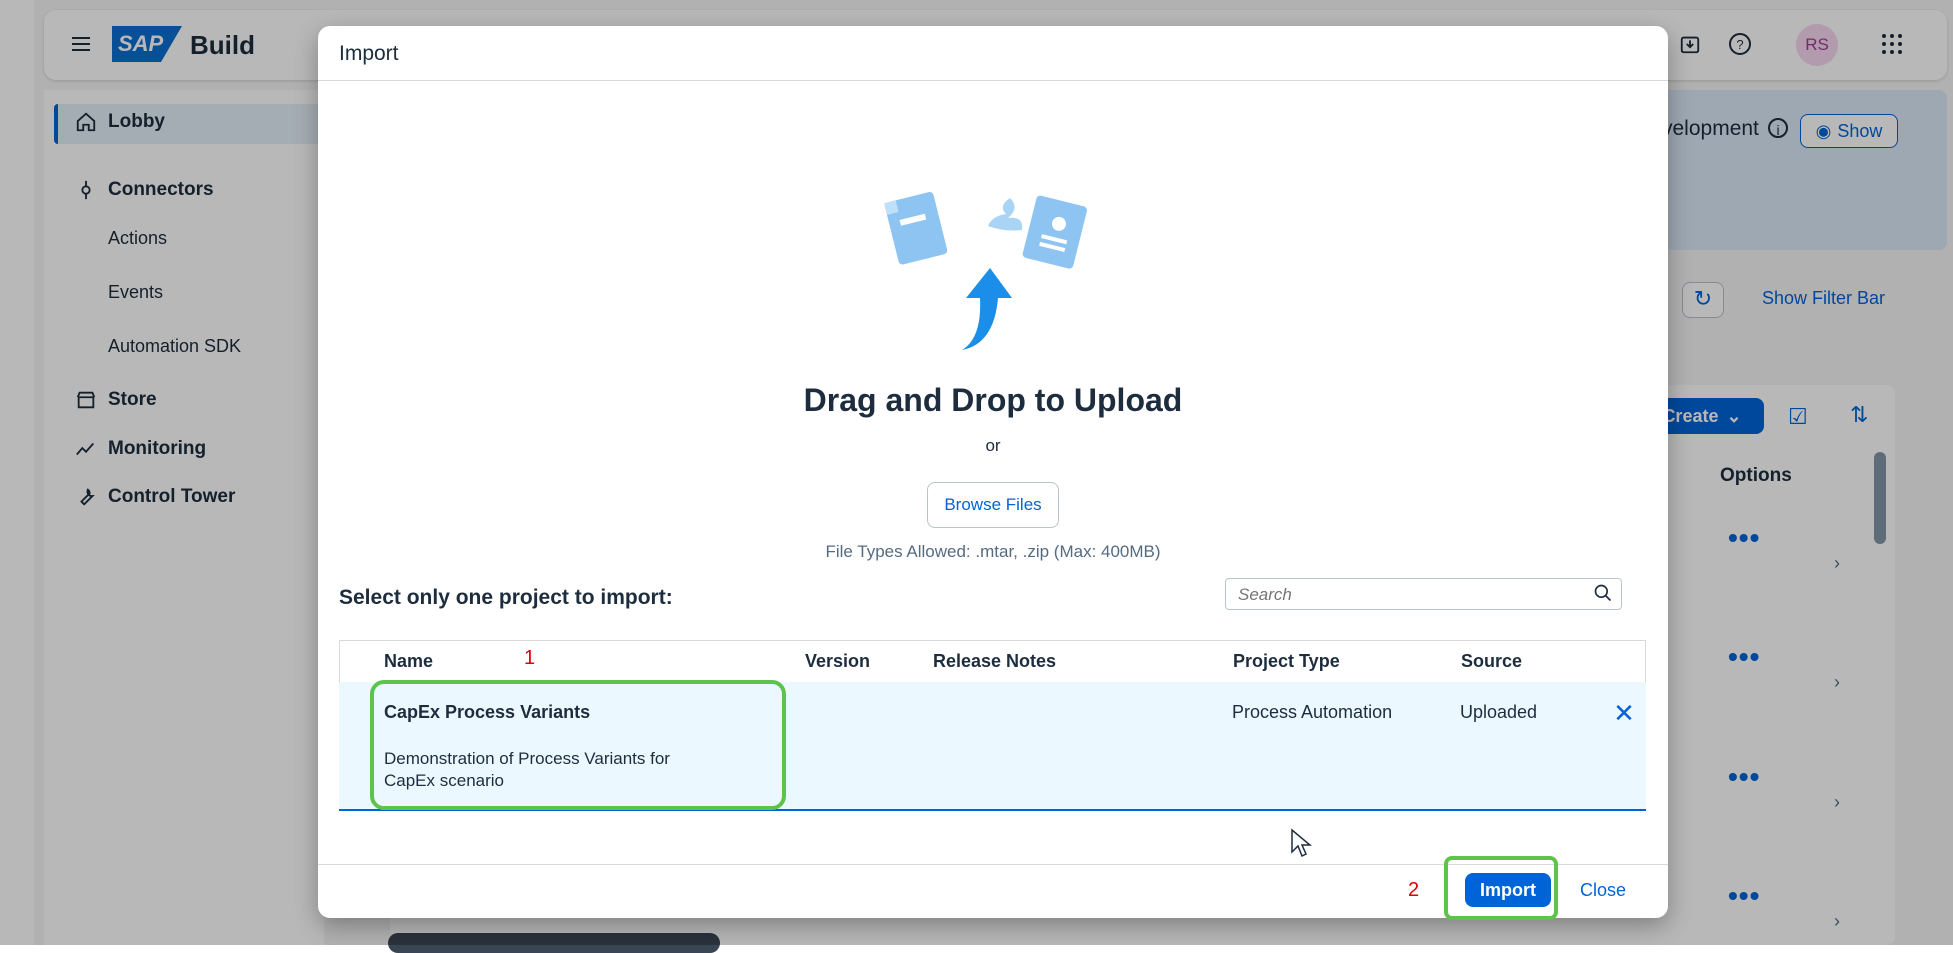 The width and height of the screenshot is (1953, 953). Describe the element at coordinates (1603, 890) in the screenshot. I see `close-button: Close` at that location.